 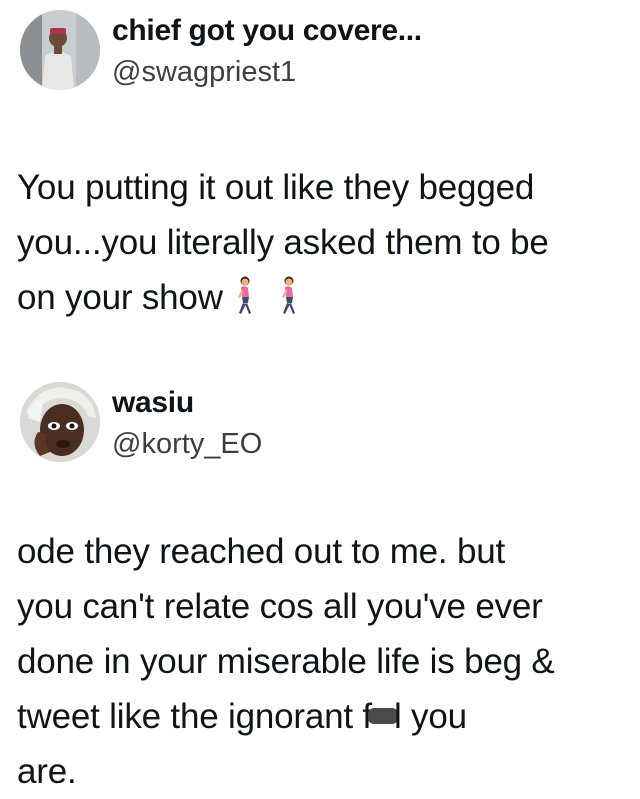 What do you see at coordinates (283, 242) in the screenshot?
I see `tweet-text-line: you...you literally asked them to be` at bounding box center [283, 242].